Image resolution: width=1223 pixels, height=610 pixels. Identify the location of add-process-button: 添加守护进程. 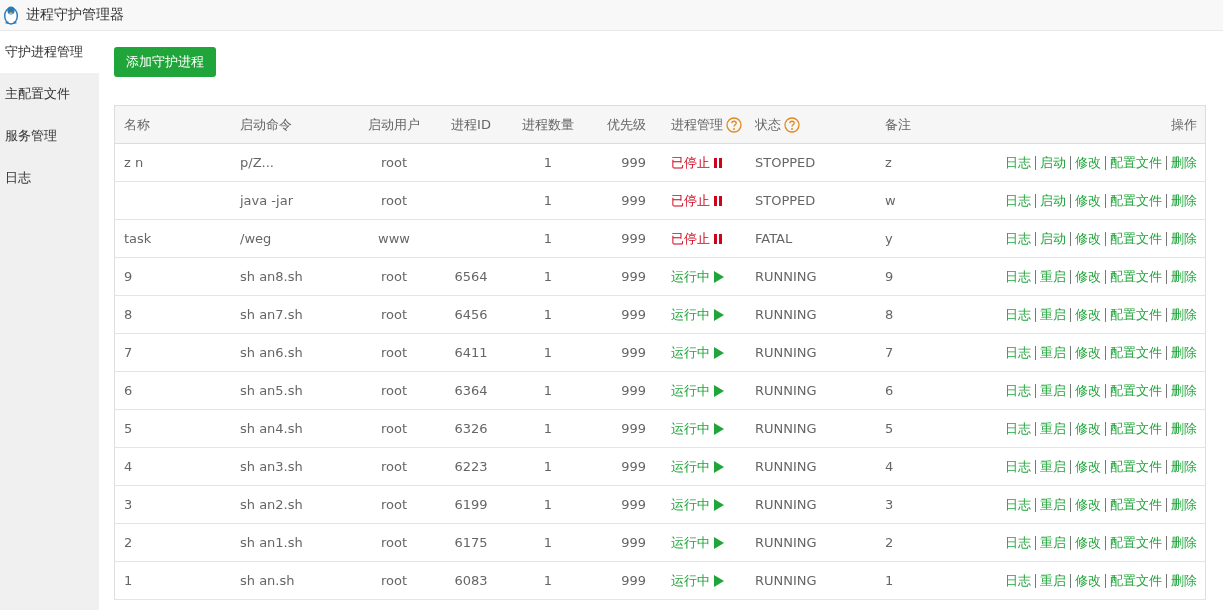
(165, 62).